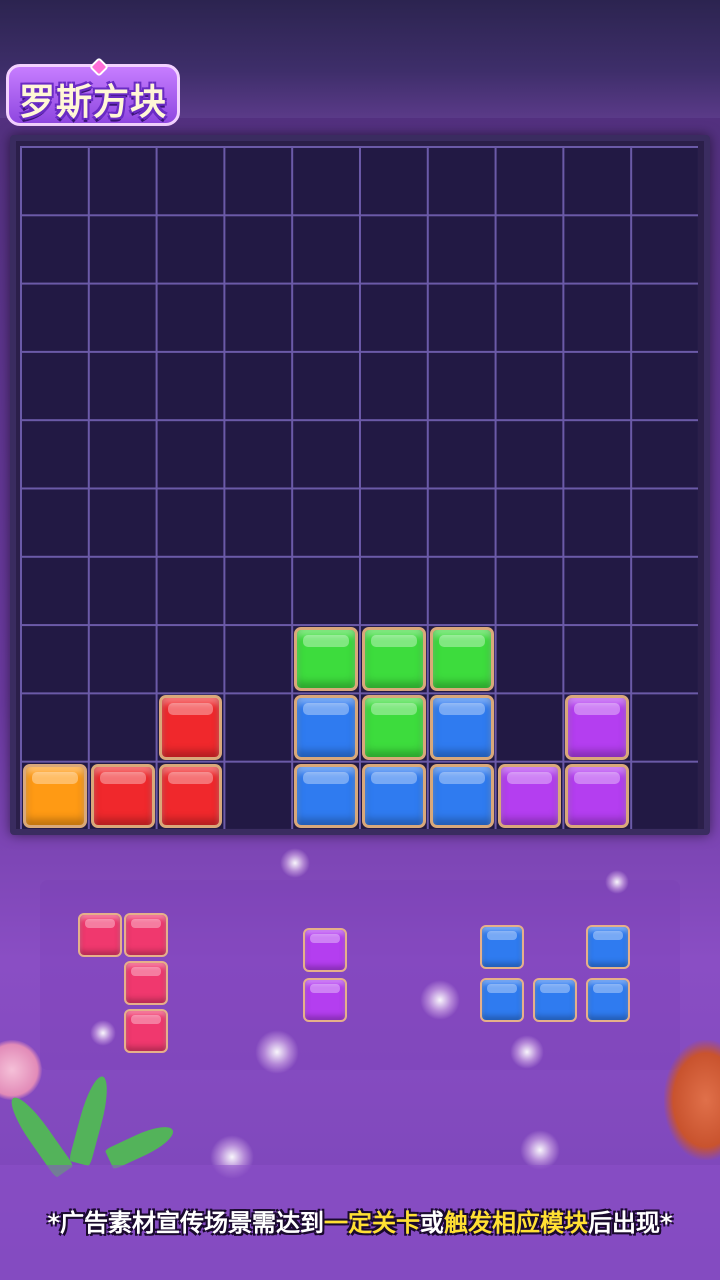 The image size is (720, 1280). I want to click on disclaimer-caption: *广告素材宣传场景需达到一定关卡或触发相应模块后出现*, so click(360, 1220).